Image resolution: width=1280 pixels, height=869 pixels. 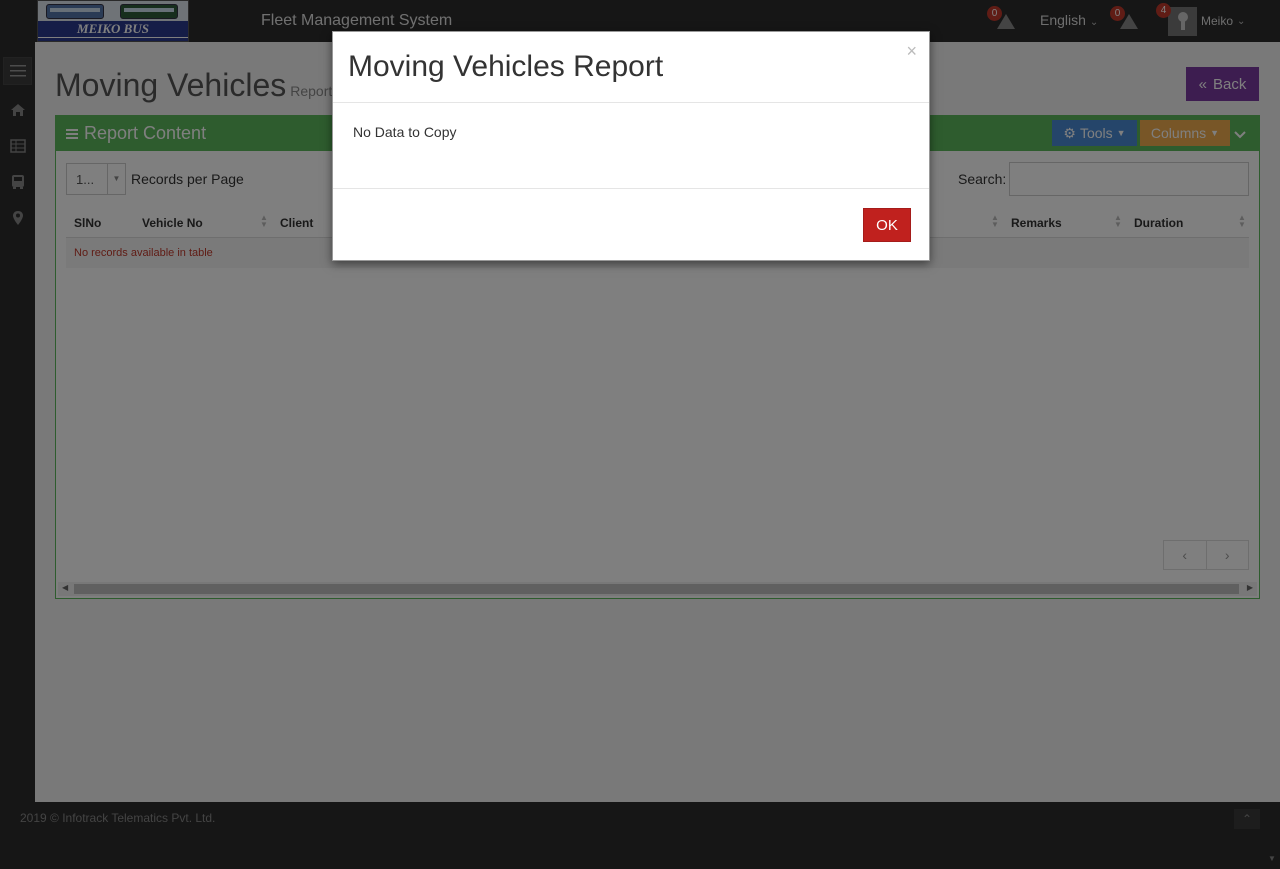 What do you see at coordinates (911, 51) in the screenshot?
I see `close-icon: ×` at bounding box center [911, 51].